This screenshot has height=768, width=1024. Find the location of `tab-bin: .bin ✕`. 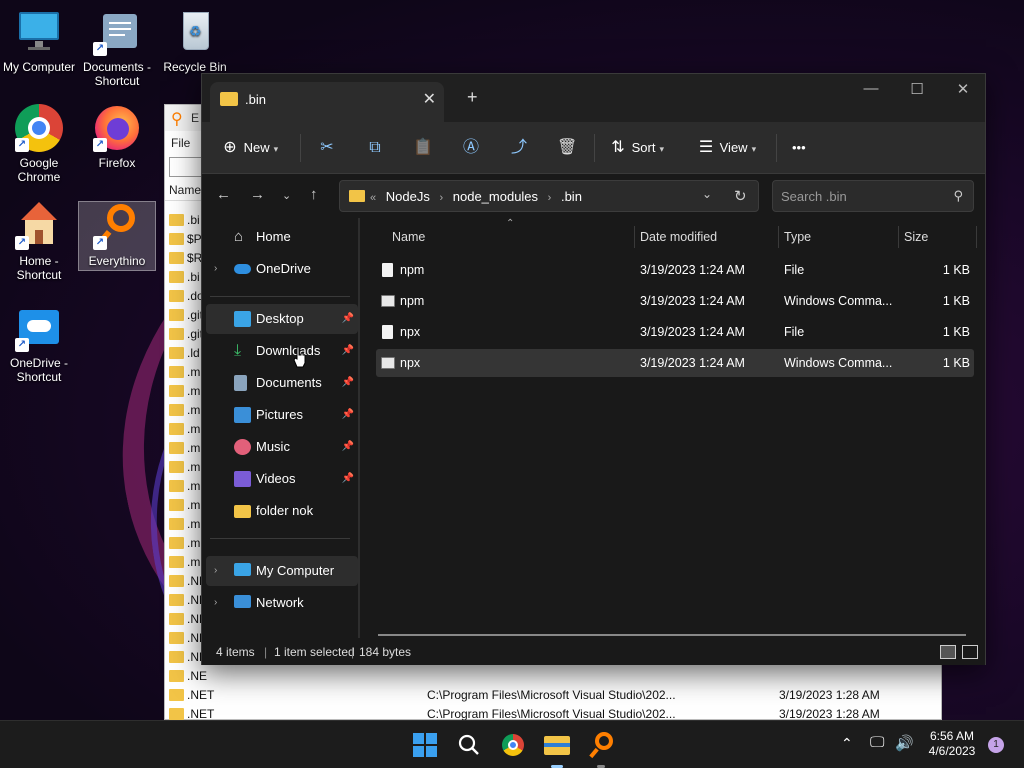

tab-bin: .bin ✕ is located at coordinates (327, 102).